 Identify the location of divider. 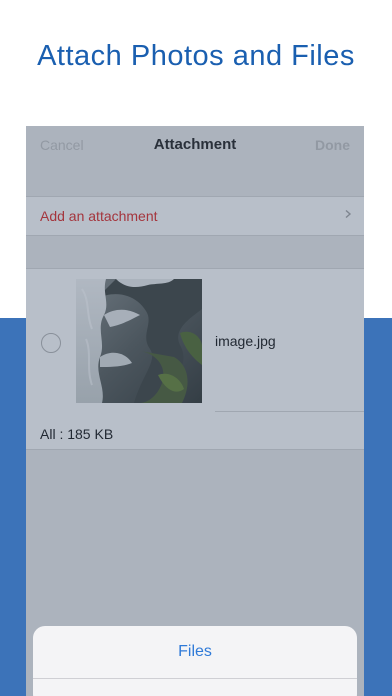
(195, 678).